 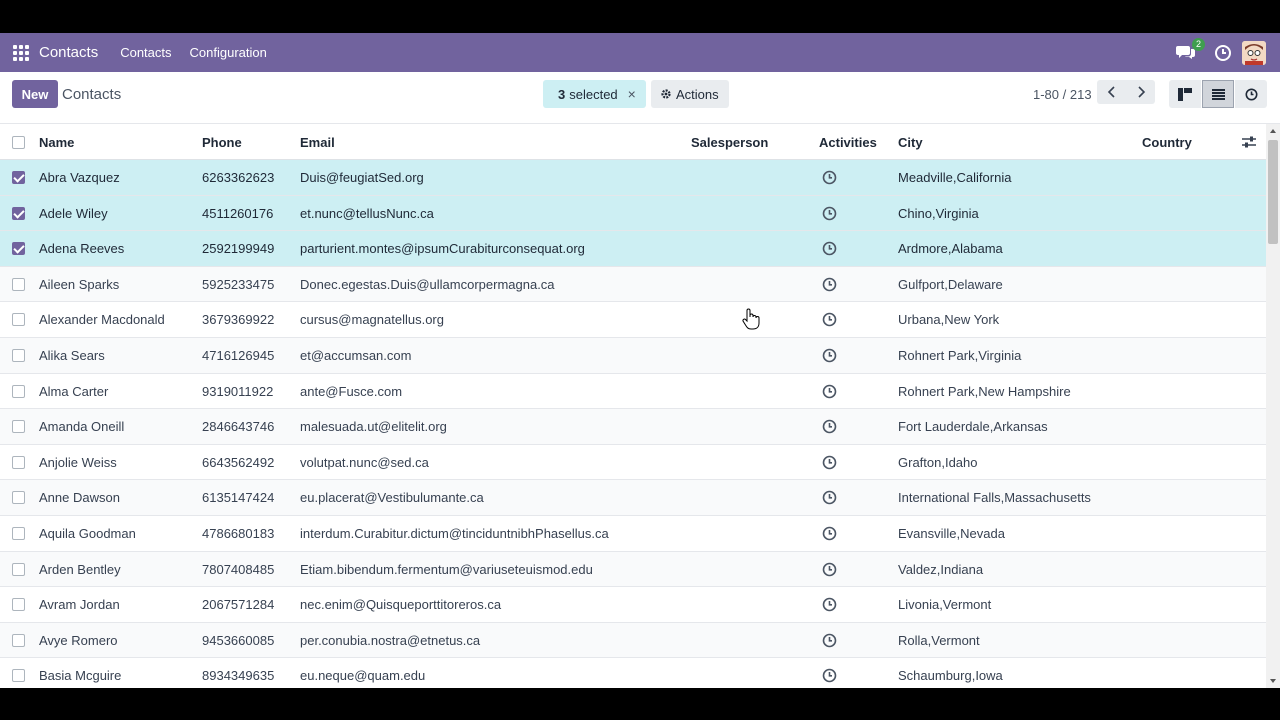 I want to click on column-header-activities: Activities, so click(x=848, y=142).